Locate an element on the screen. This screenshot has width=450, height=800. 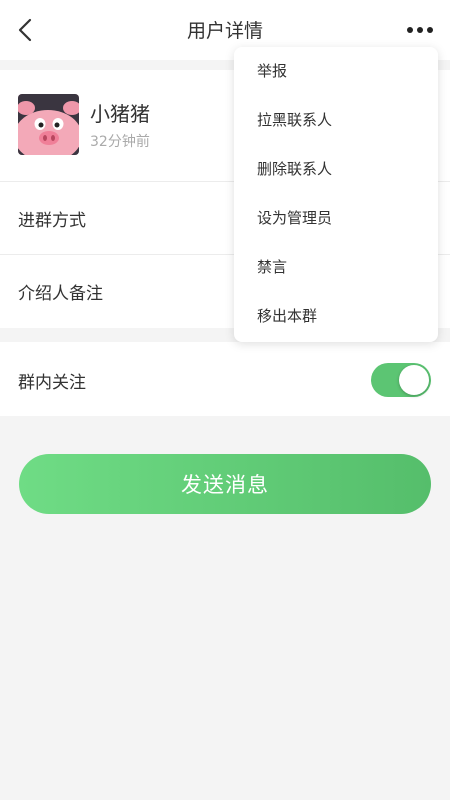
pig-avatar is located at coordinates (48, 124).